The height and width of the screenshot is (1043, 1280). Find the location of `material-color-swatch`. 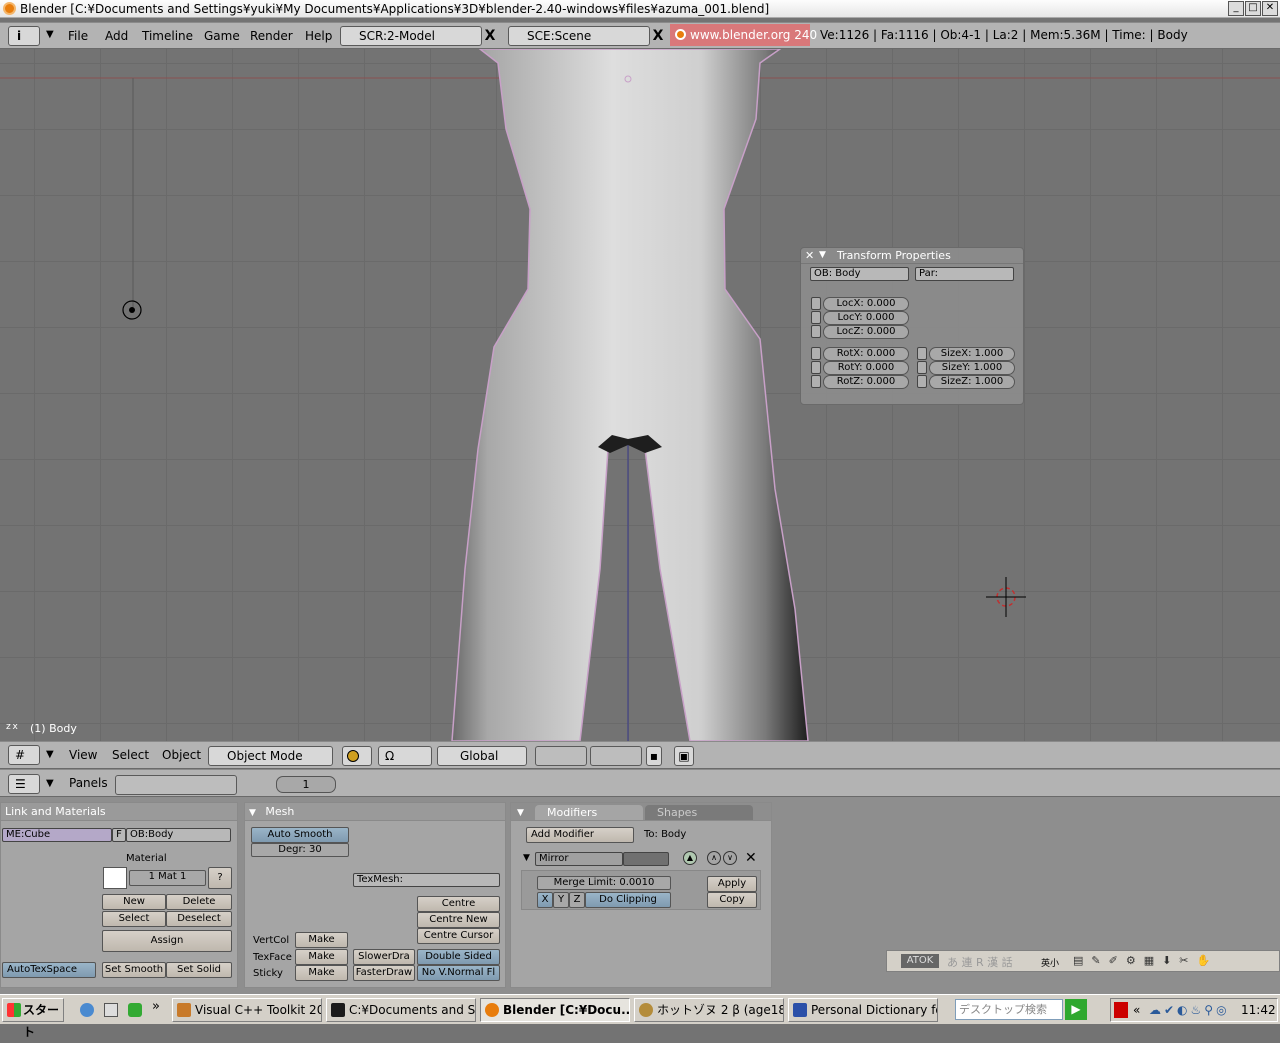

material-color-swatch is located at coordinates (115, 878).